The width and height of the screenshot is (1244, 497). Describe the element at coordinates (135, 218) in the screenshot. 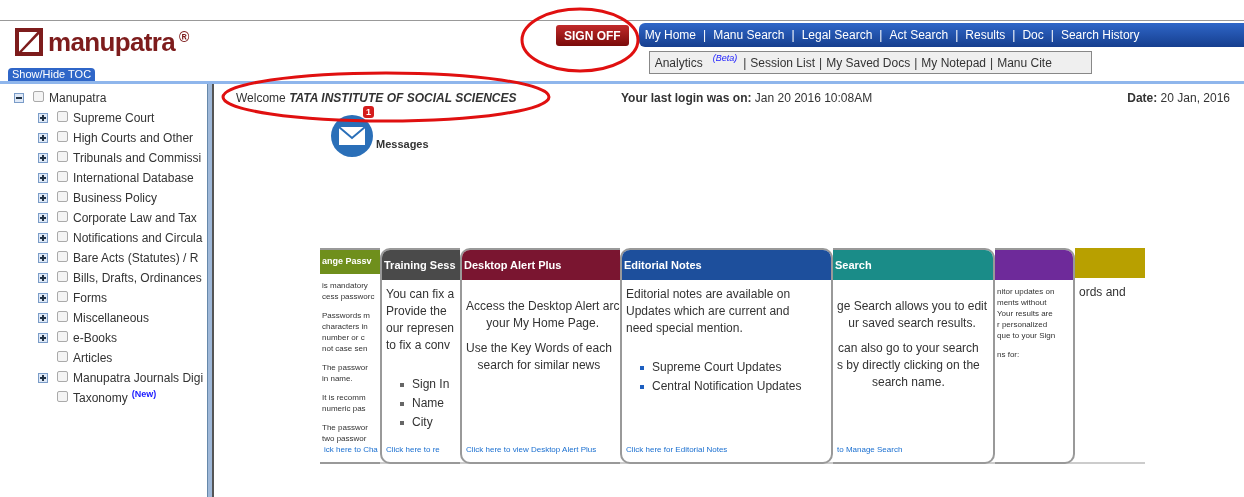

I see `tree-item: Corporate Law and Tax` at that location.